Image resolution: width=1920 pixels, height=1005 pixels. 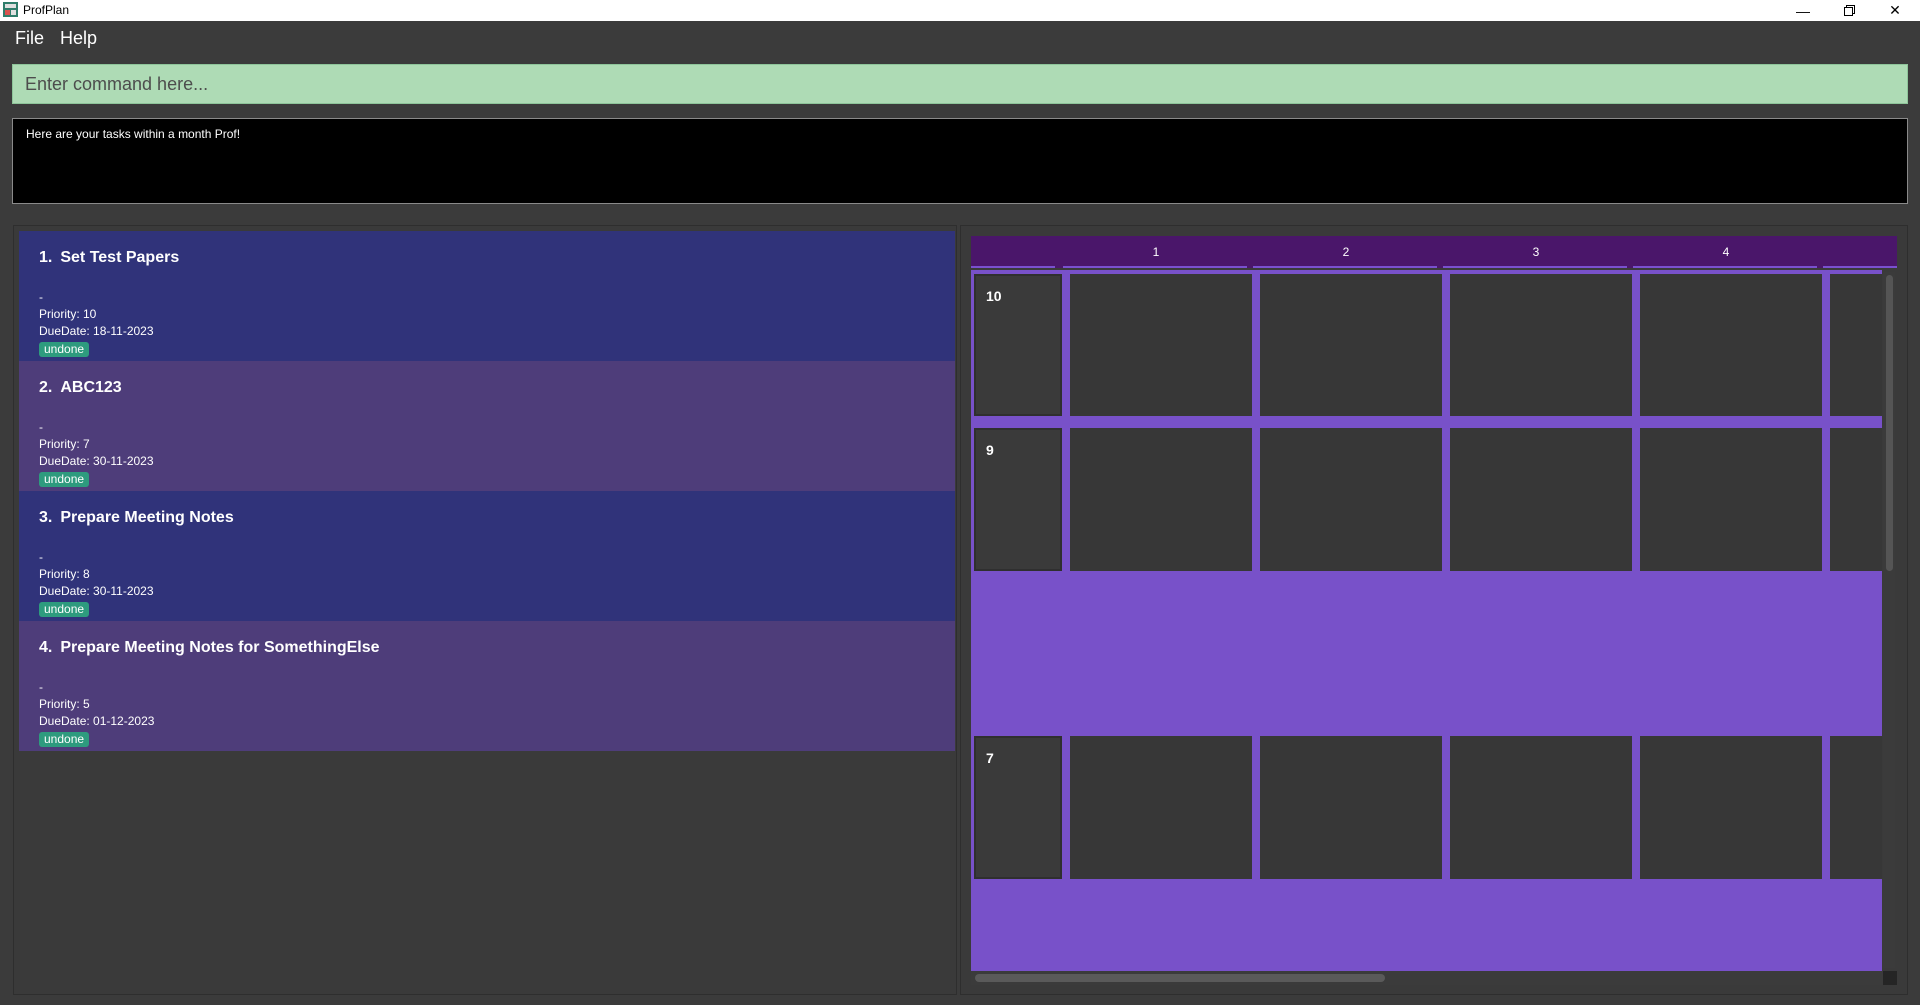 I want to click on menu-file: File, so click(x=29, y=38).